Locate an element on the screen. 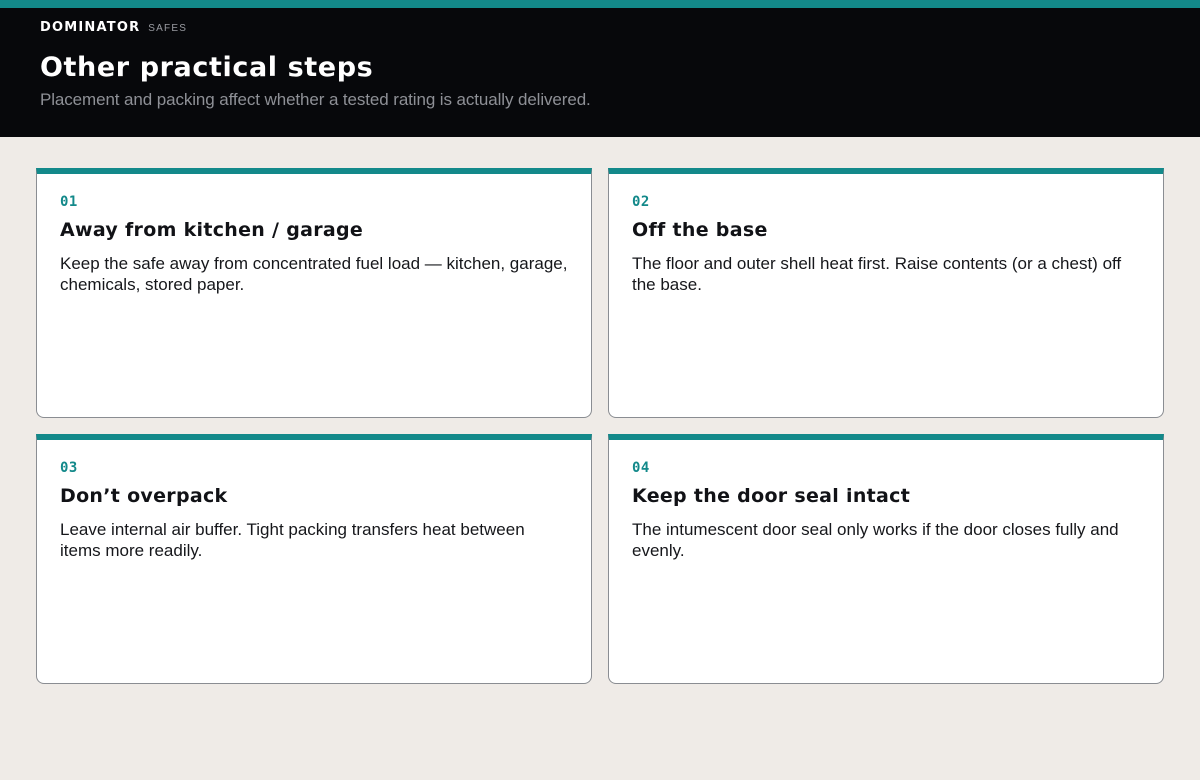  step-number: 01 is located at coordinates (69, 202).